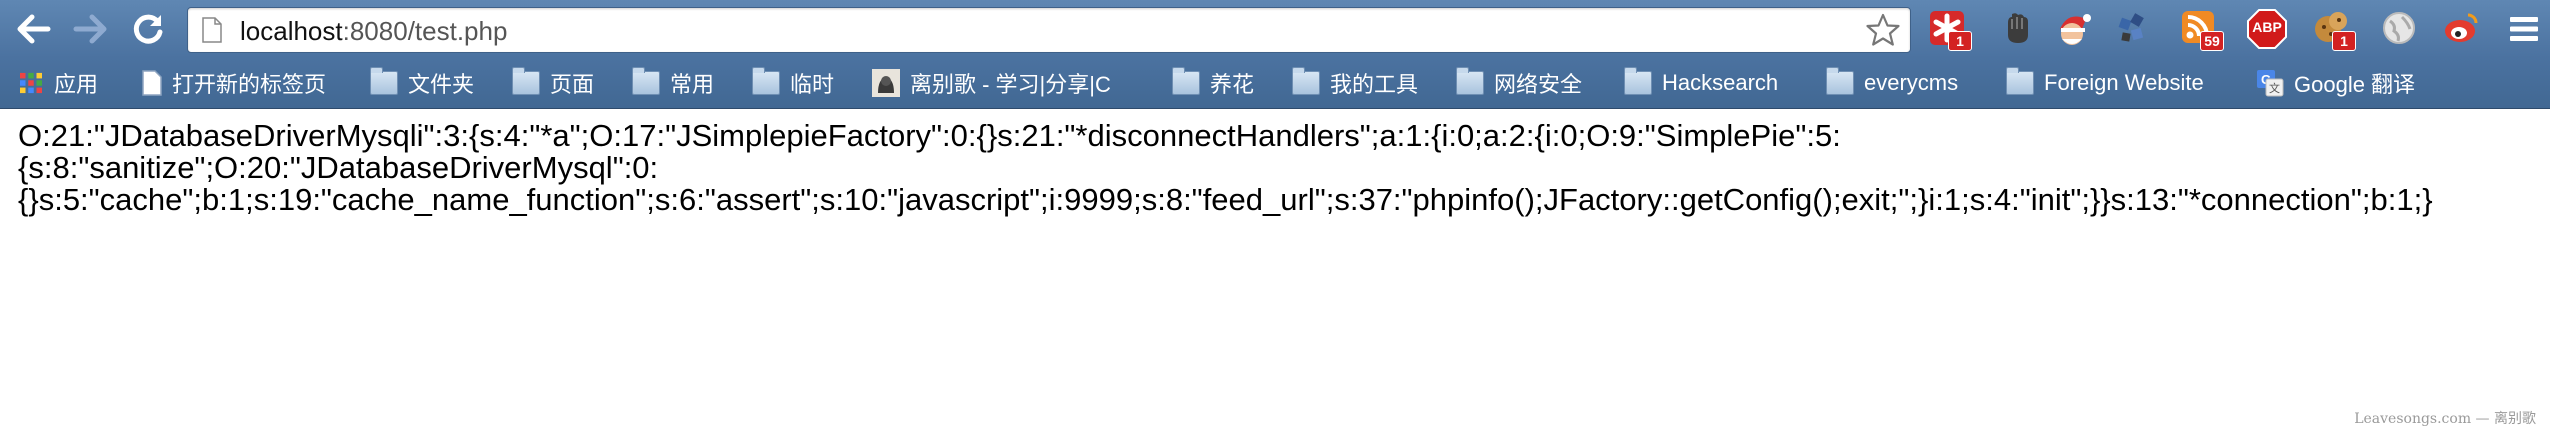 This screenshot has height=430, width=2550. I want to click on adblock-plus-extension: ABP, so click(2267, 29).